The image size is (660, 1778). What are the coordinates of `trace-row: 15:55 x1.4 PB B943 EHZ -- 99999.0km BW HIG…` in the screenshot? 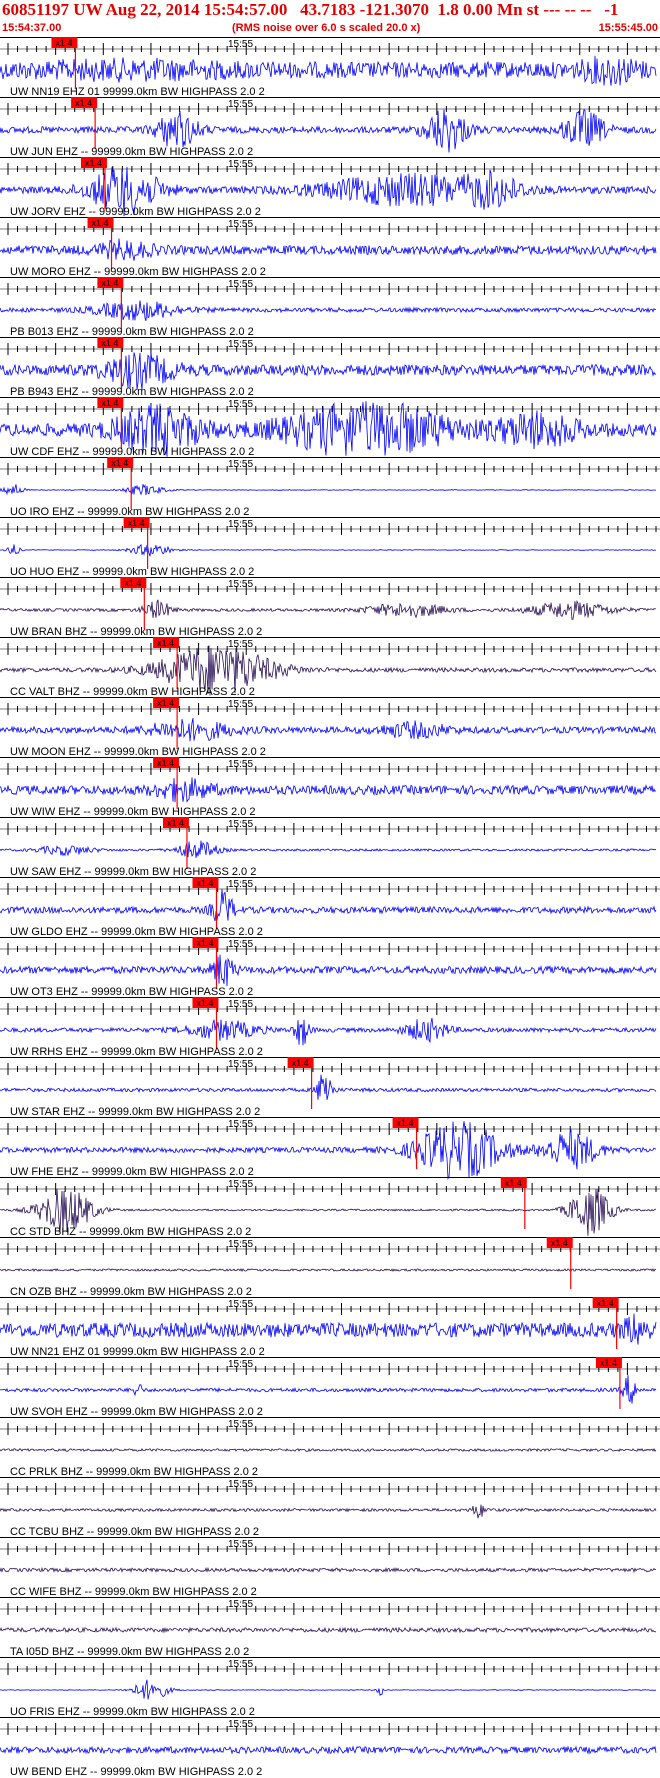 It's located at (330, 367).